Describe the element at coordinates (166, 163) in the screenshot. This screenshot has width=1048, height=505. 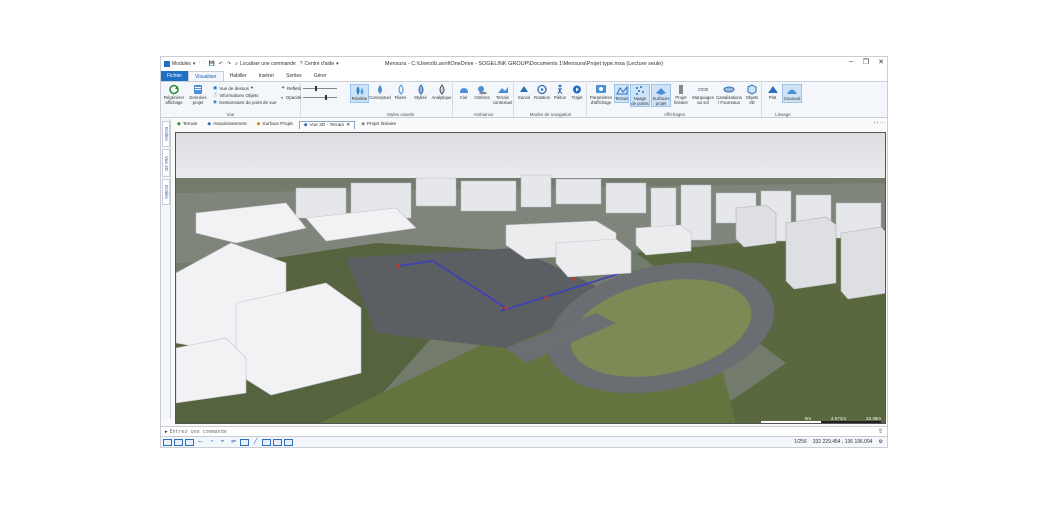
I see `side-tab-vue-3d: Vue 3D` at that location.